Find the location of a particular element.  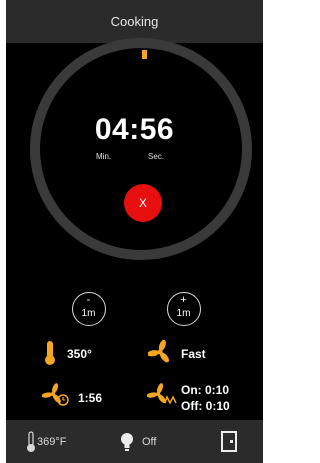

fan-cycle-off: Off: 0:10 is located at coordinates (205, 406).